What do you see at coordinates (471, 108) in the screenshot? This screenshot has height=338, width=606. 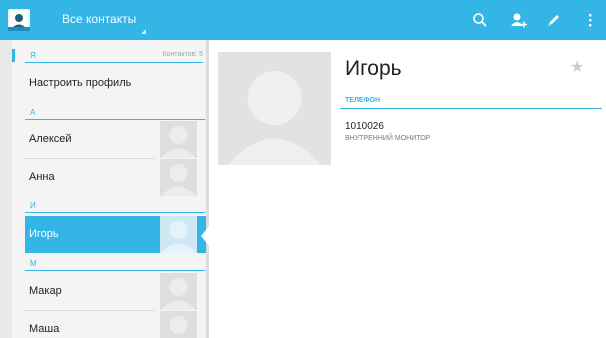 I see `phone-section-divider` at bounding box center [471, 108].